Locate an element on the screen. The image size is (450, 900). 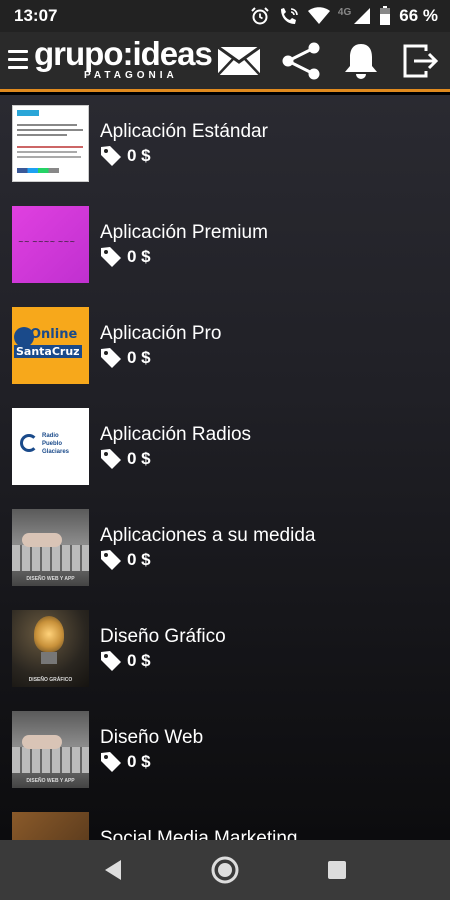
status-time: 13:07 is located at coordinates (36, 15).